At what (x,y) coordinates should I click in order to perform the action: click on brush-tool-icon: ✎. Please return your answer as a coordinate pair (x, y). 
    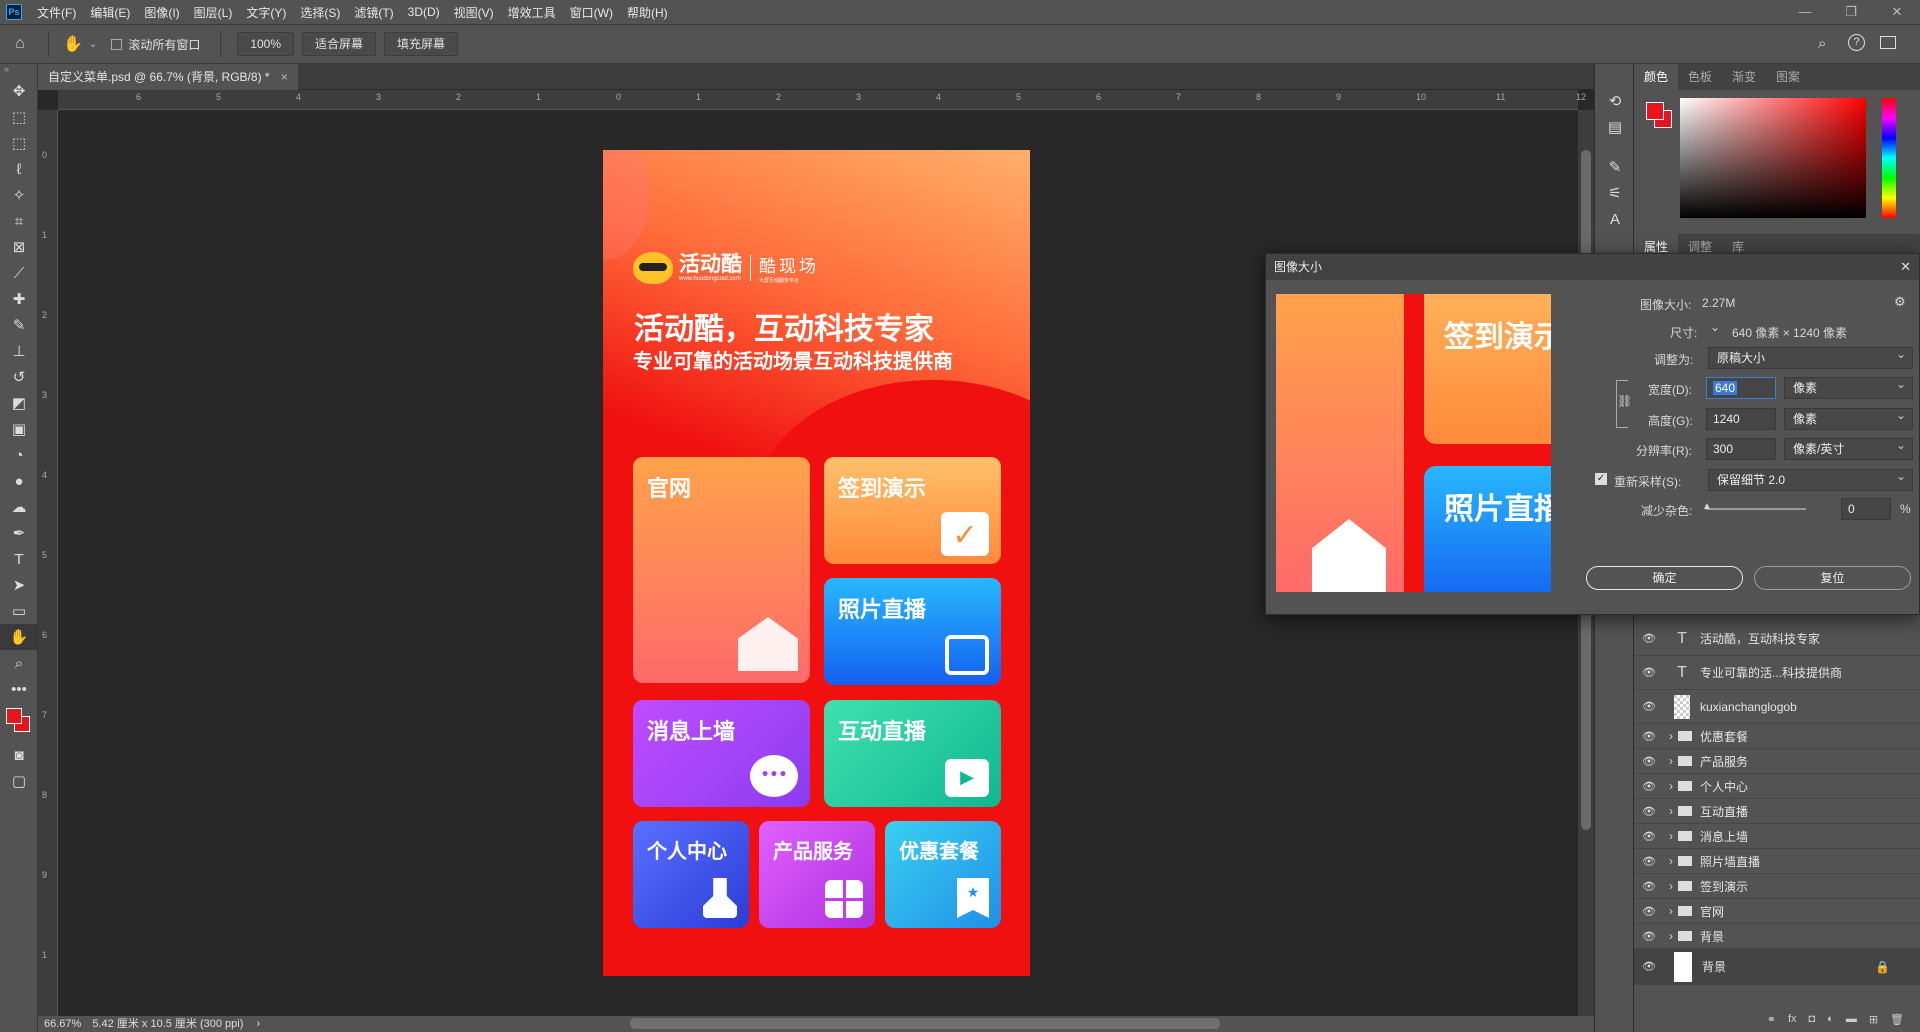
    Looking at the image, I should click on (19, 325).